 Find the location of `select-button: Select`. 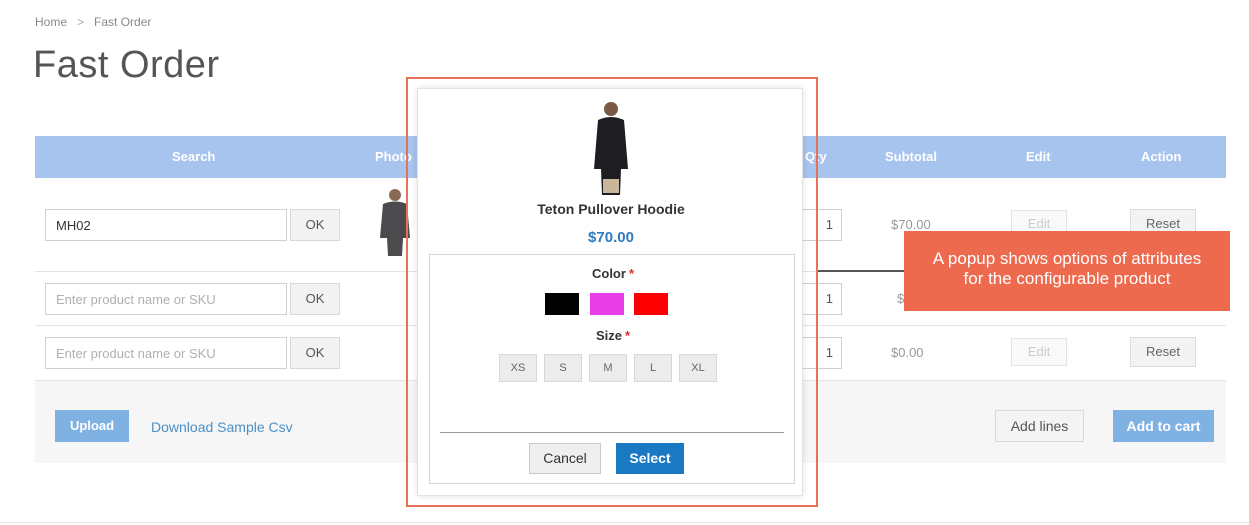

select-button: Select is located at coordinates (650, 458).